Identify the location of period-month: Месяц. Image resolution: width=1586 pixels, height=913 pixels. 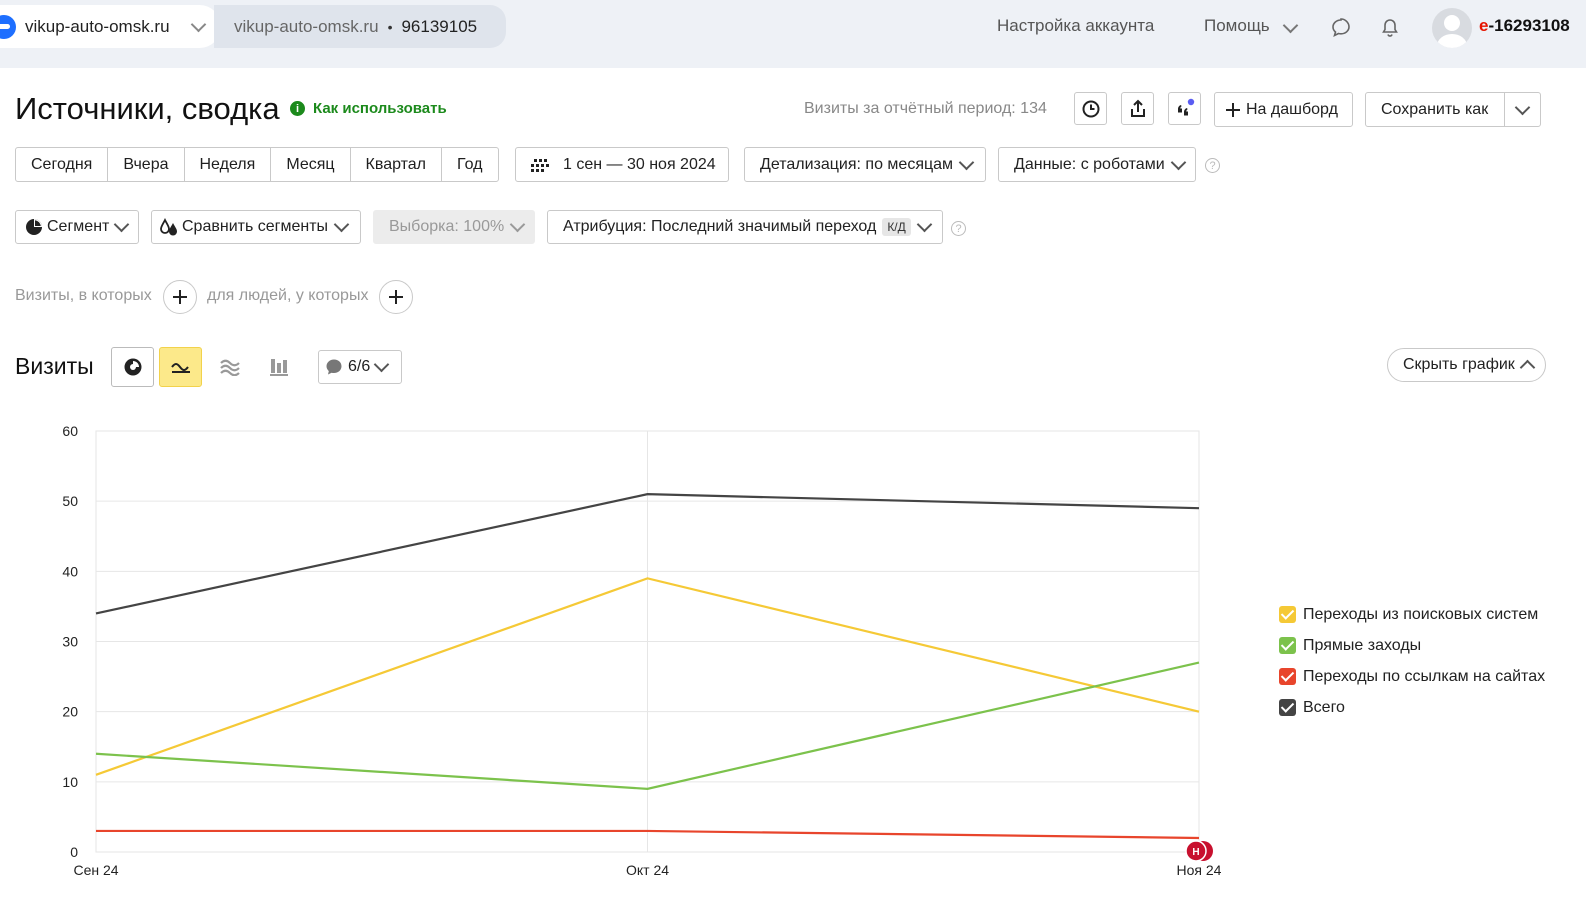
(311, 164).